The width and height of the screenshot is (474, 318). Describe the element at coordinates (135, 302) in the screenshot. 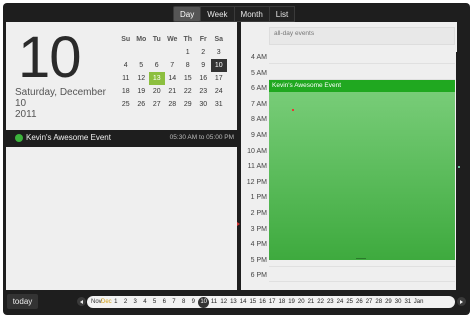

I see `strip-day: 3` at that location.